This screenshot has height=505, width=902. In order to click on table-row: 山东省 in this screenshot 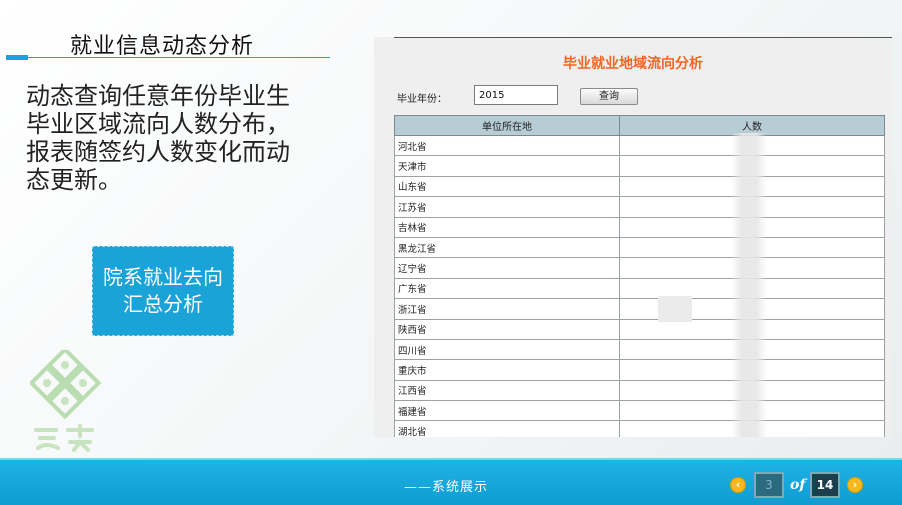, I will do `click(639, 186)`.